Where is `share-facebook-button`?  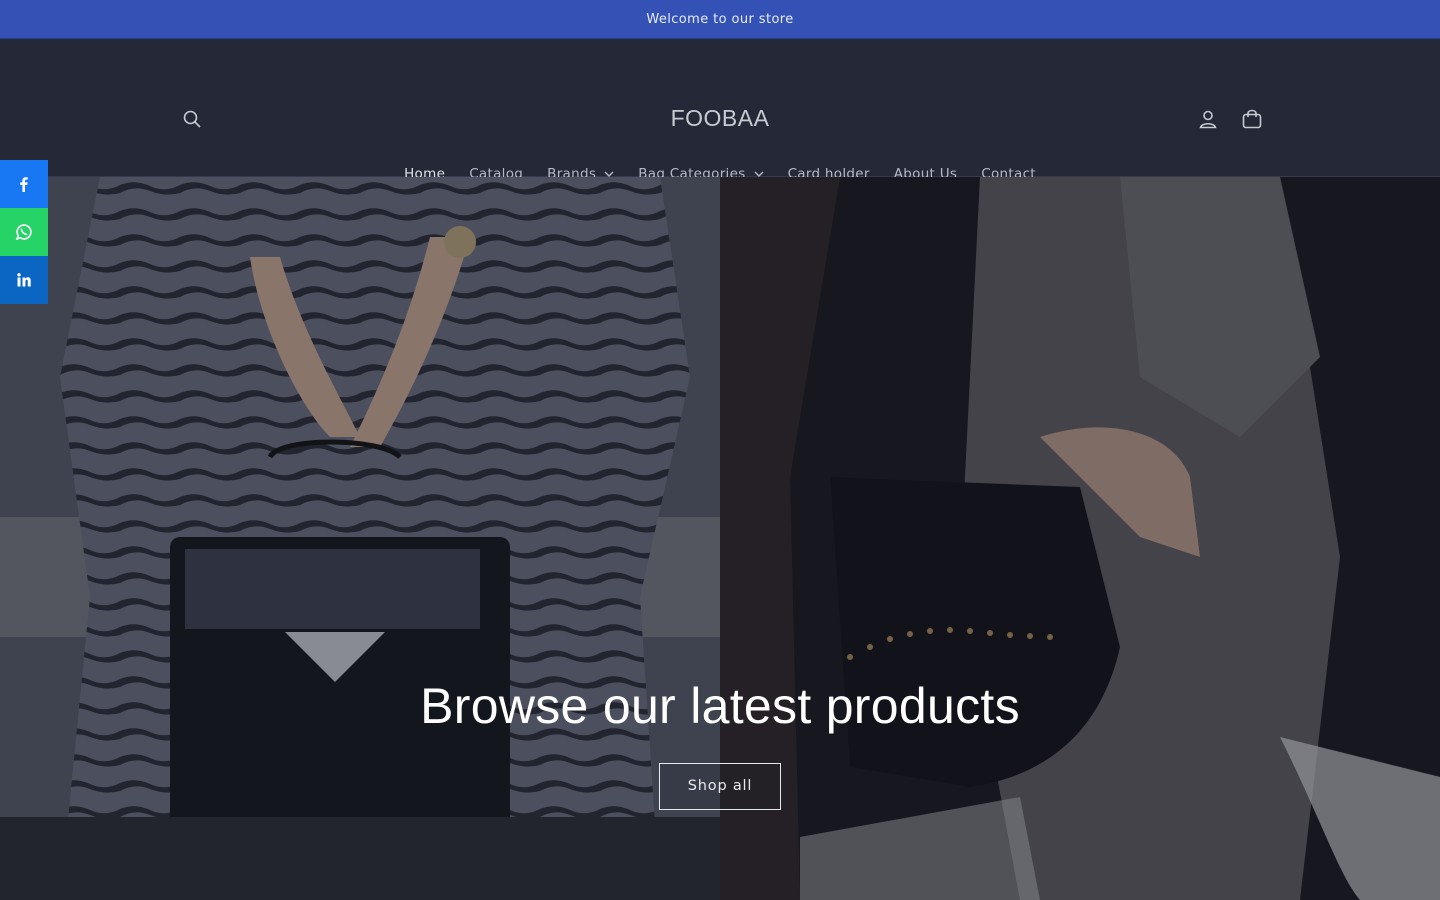
share-facebook-button is located at coordinates (24, 184).